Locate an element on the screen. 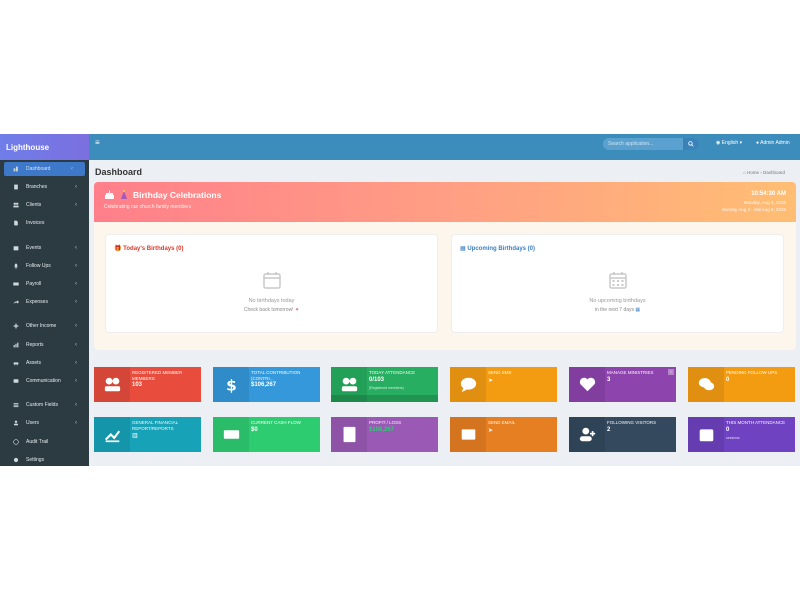 The width and height of the screenshot is (800, 600). tile-value: 0 is located at coordinates (728, 429).